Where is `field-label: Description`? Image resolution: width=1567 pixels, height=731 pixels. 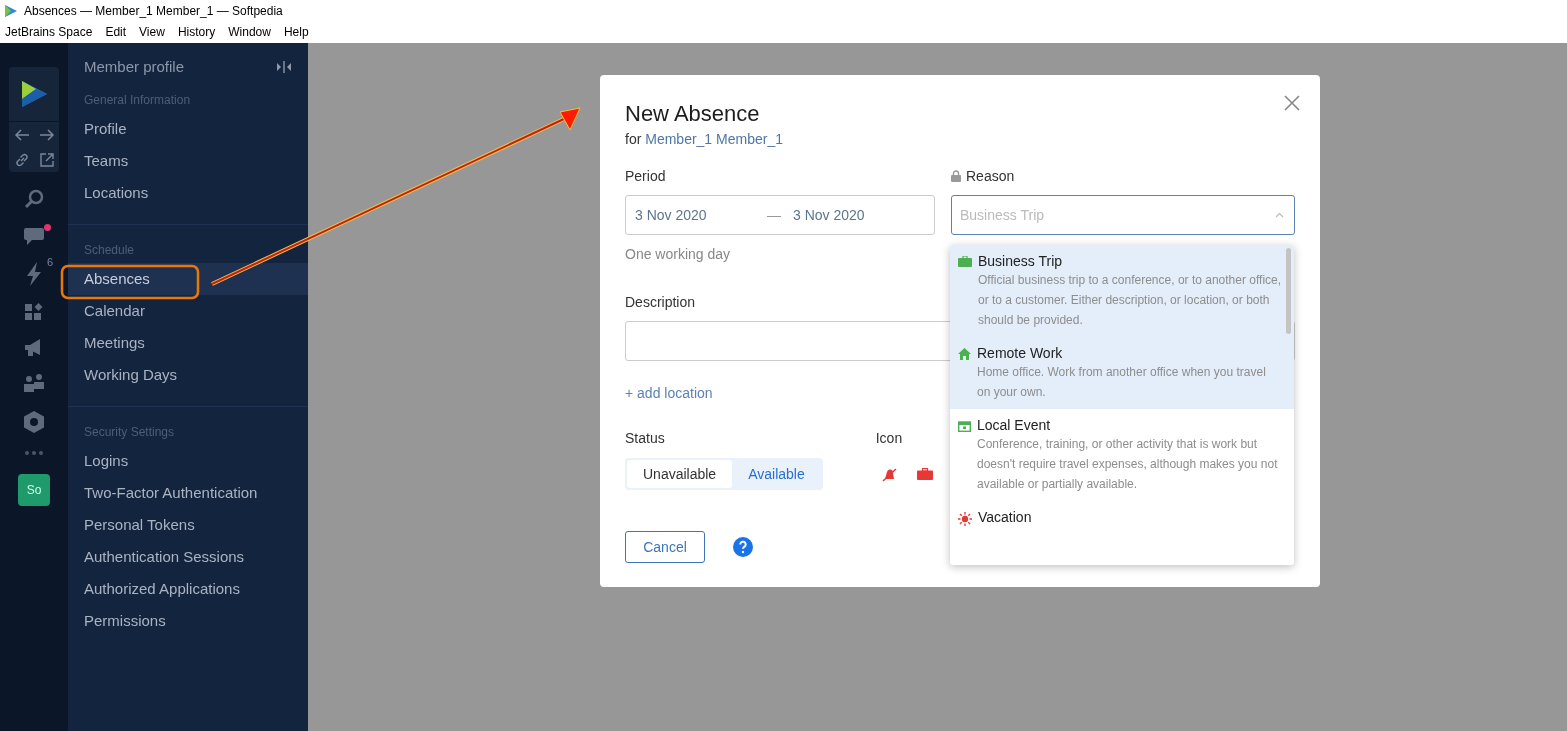 field-label: Description is located at coordinates (660, 302).